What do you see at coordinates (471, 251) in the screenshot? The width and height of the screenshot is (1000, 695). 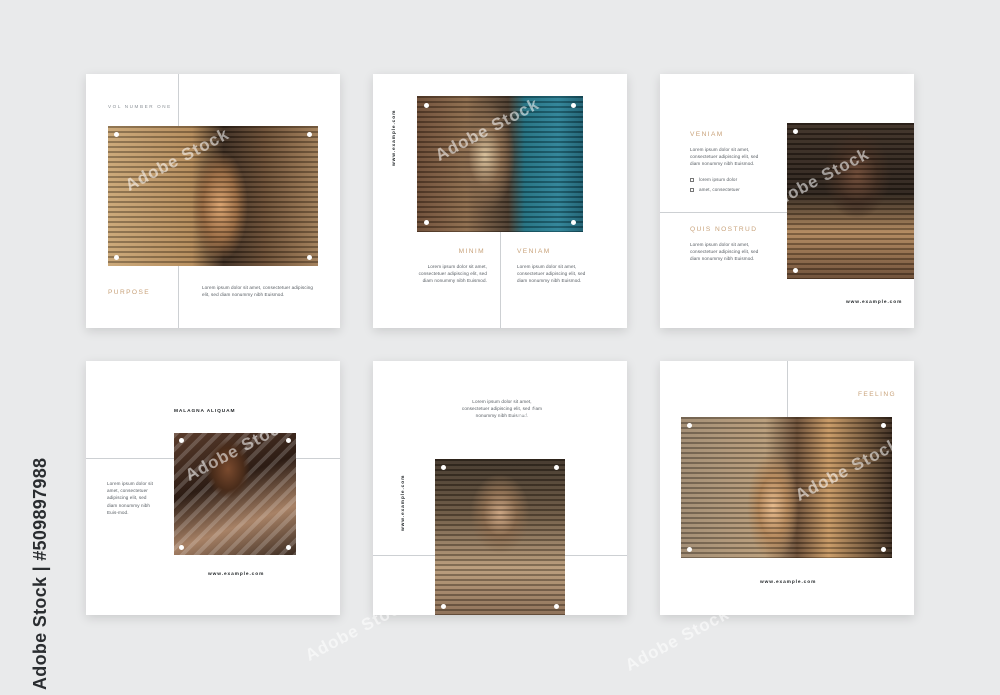 I see `column-1-title: MINIM` at bounding box center [471, 251].